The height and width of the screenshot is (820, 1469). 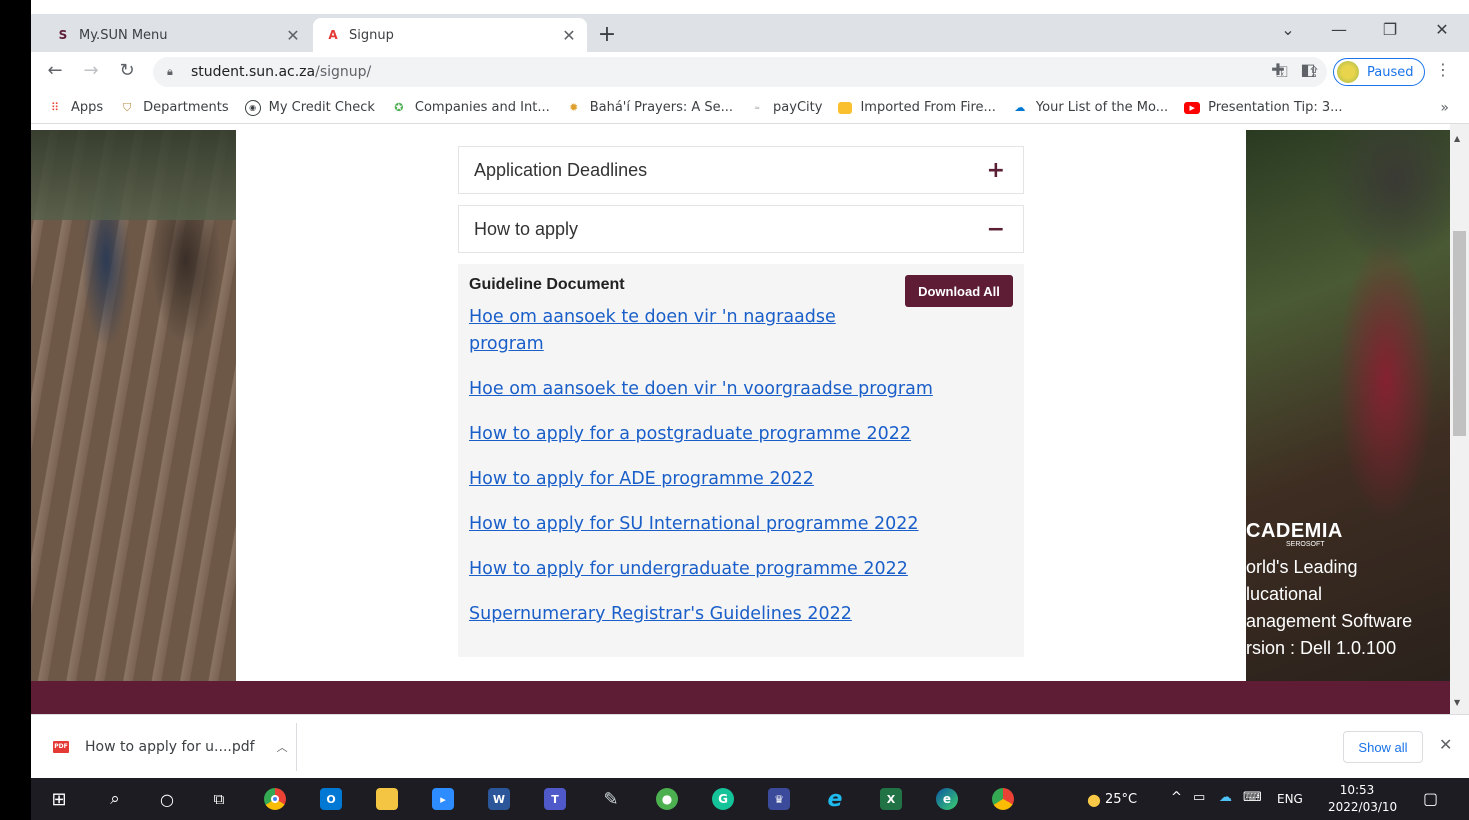 I want to click on tab-signup: A Signup ✕, so click(x=450, y=35).